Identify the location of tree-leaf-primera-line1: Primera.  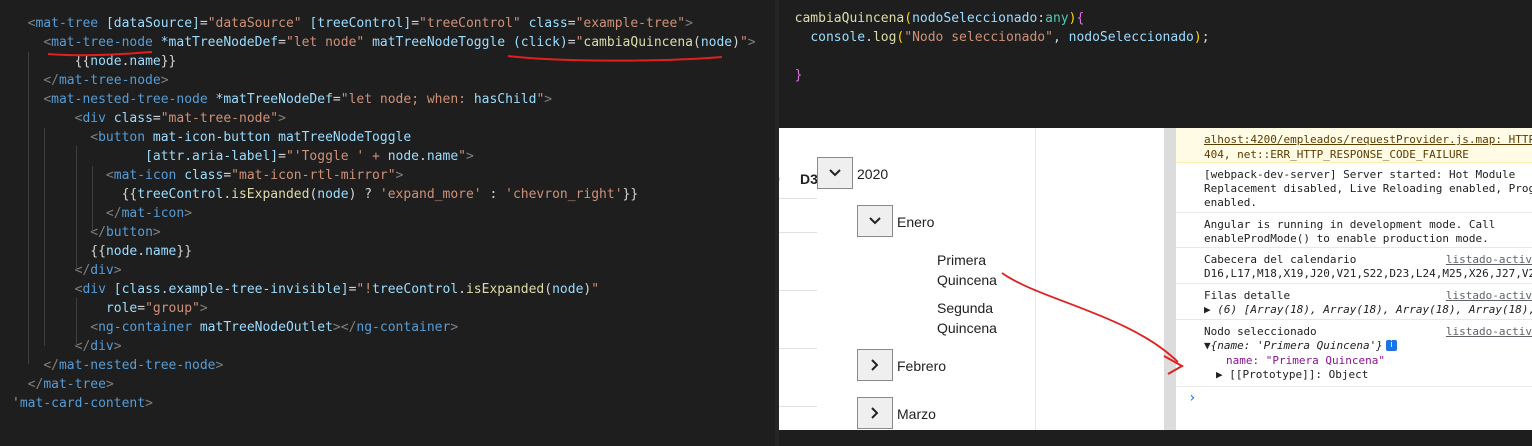
(961, 260).